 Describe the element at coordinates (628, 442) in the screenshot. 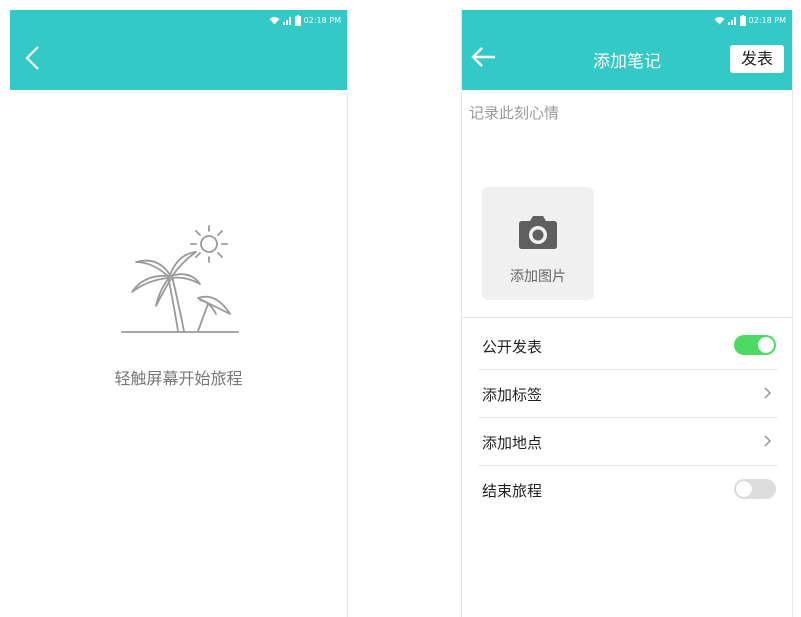

I see `setting-row-location: 添加地点` at that location.